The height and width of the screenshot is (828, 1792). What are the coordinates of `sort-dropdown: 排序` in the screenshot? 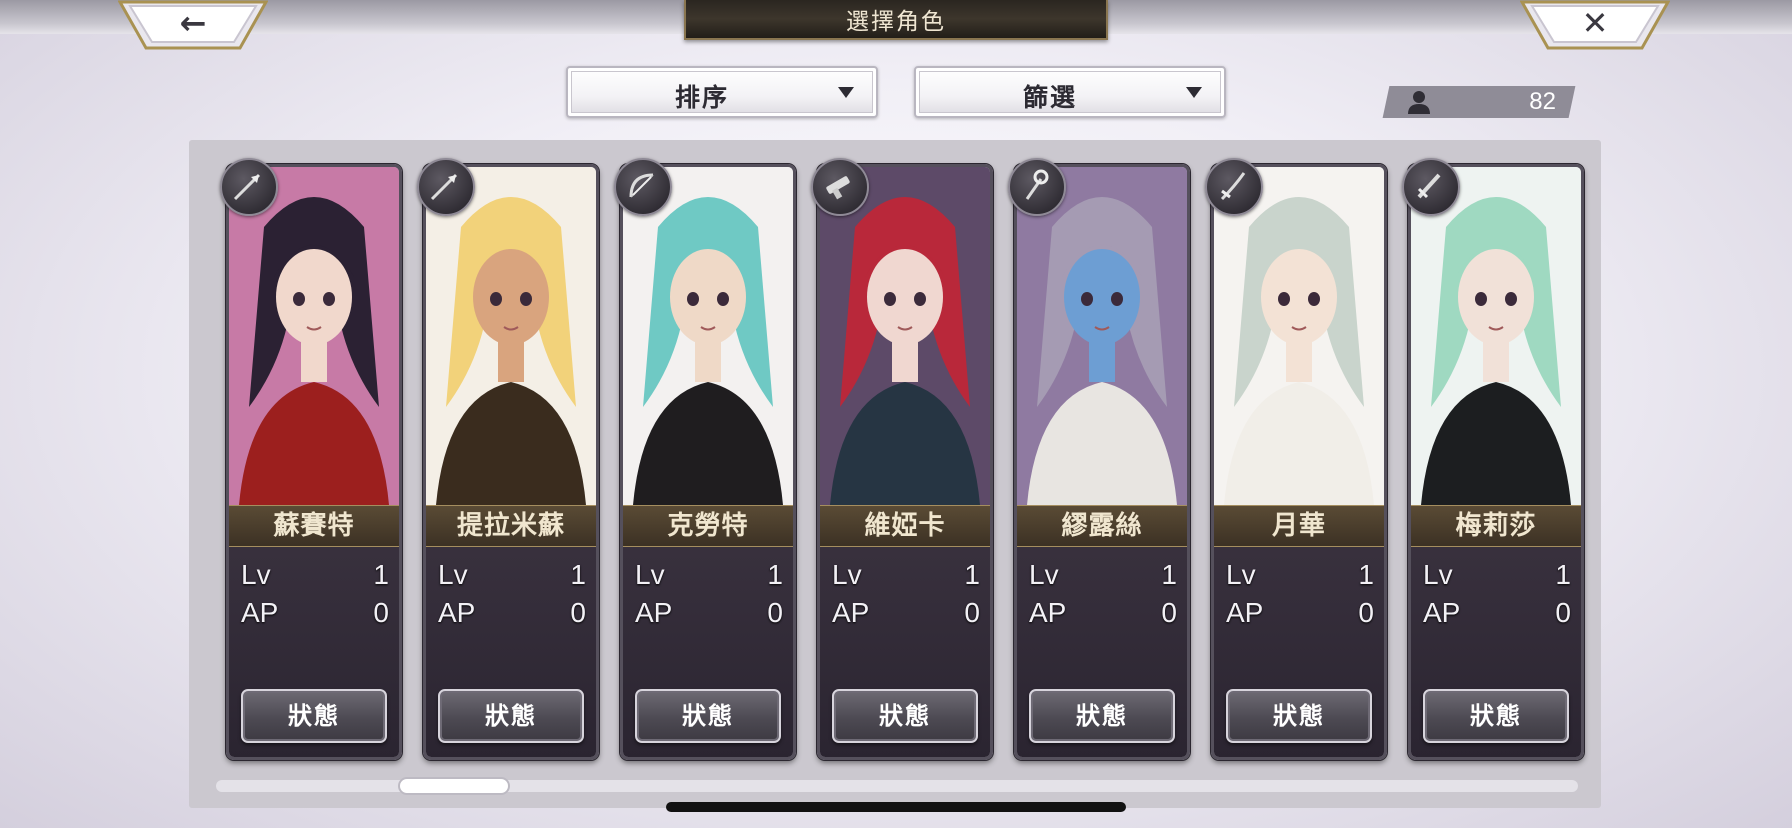 It's located at (722, 92).